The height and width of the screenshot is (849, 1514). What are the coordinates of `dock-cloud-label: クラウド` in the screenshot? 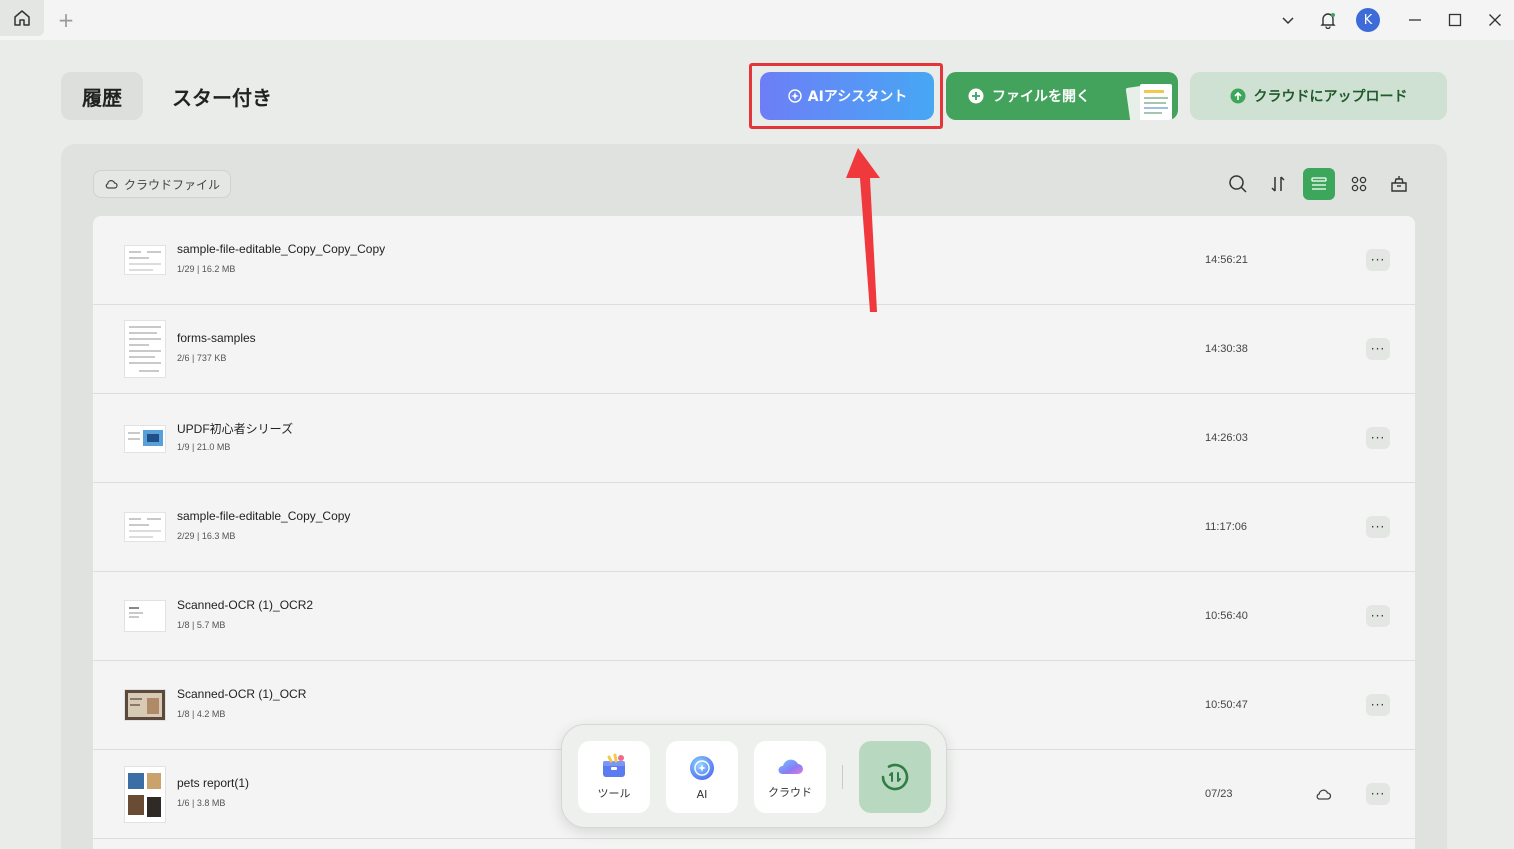 It's located at (790, 792).